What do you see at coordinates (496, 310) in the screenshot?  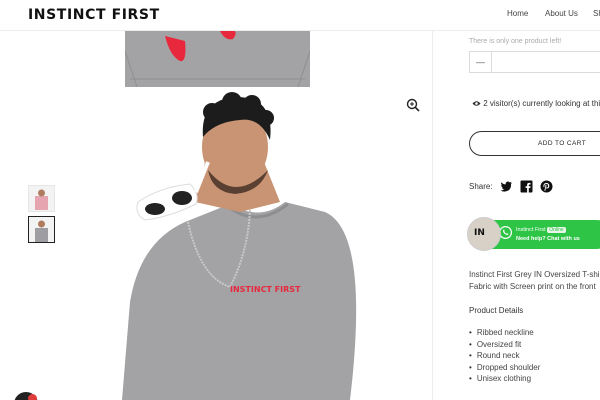 I see `product-details-title: Product Details` at bounding box center [496, 310].